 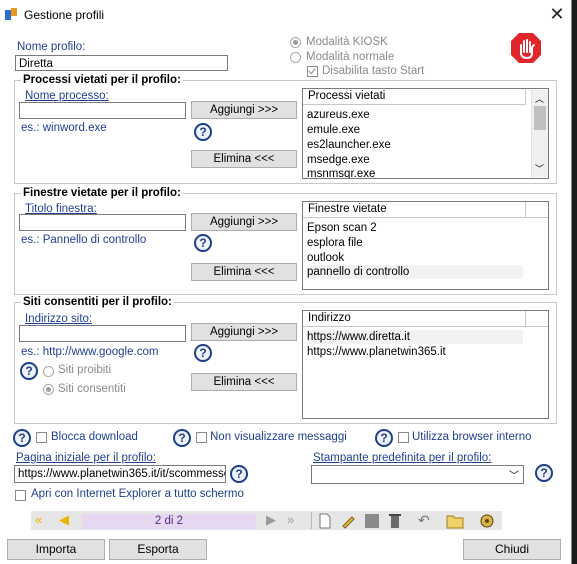 What do you see at coordinates (512, 549) in the screenshot?
I see `close-button: Chiudi` at bounding box center [512, 549].